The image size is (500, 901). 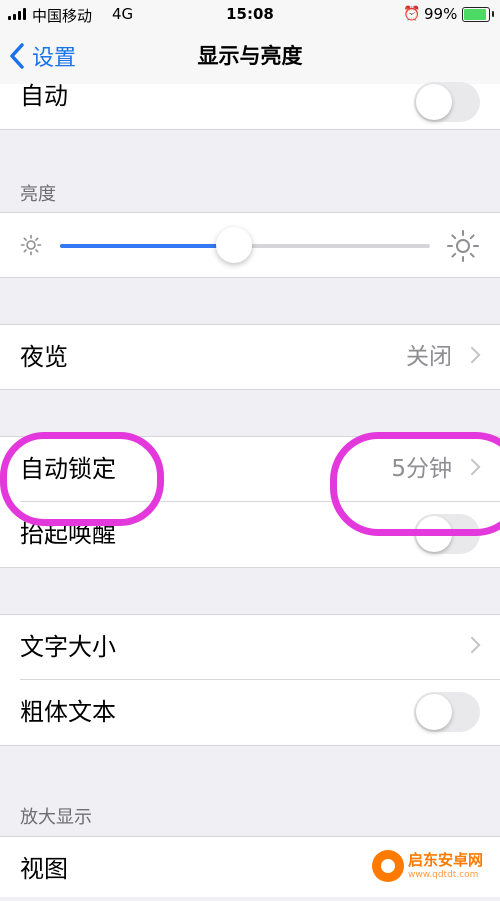 I want to click on watermark-logo, so click(x=388, y=866).